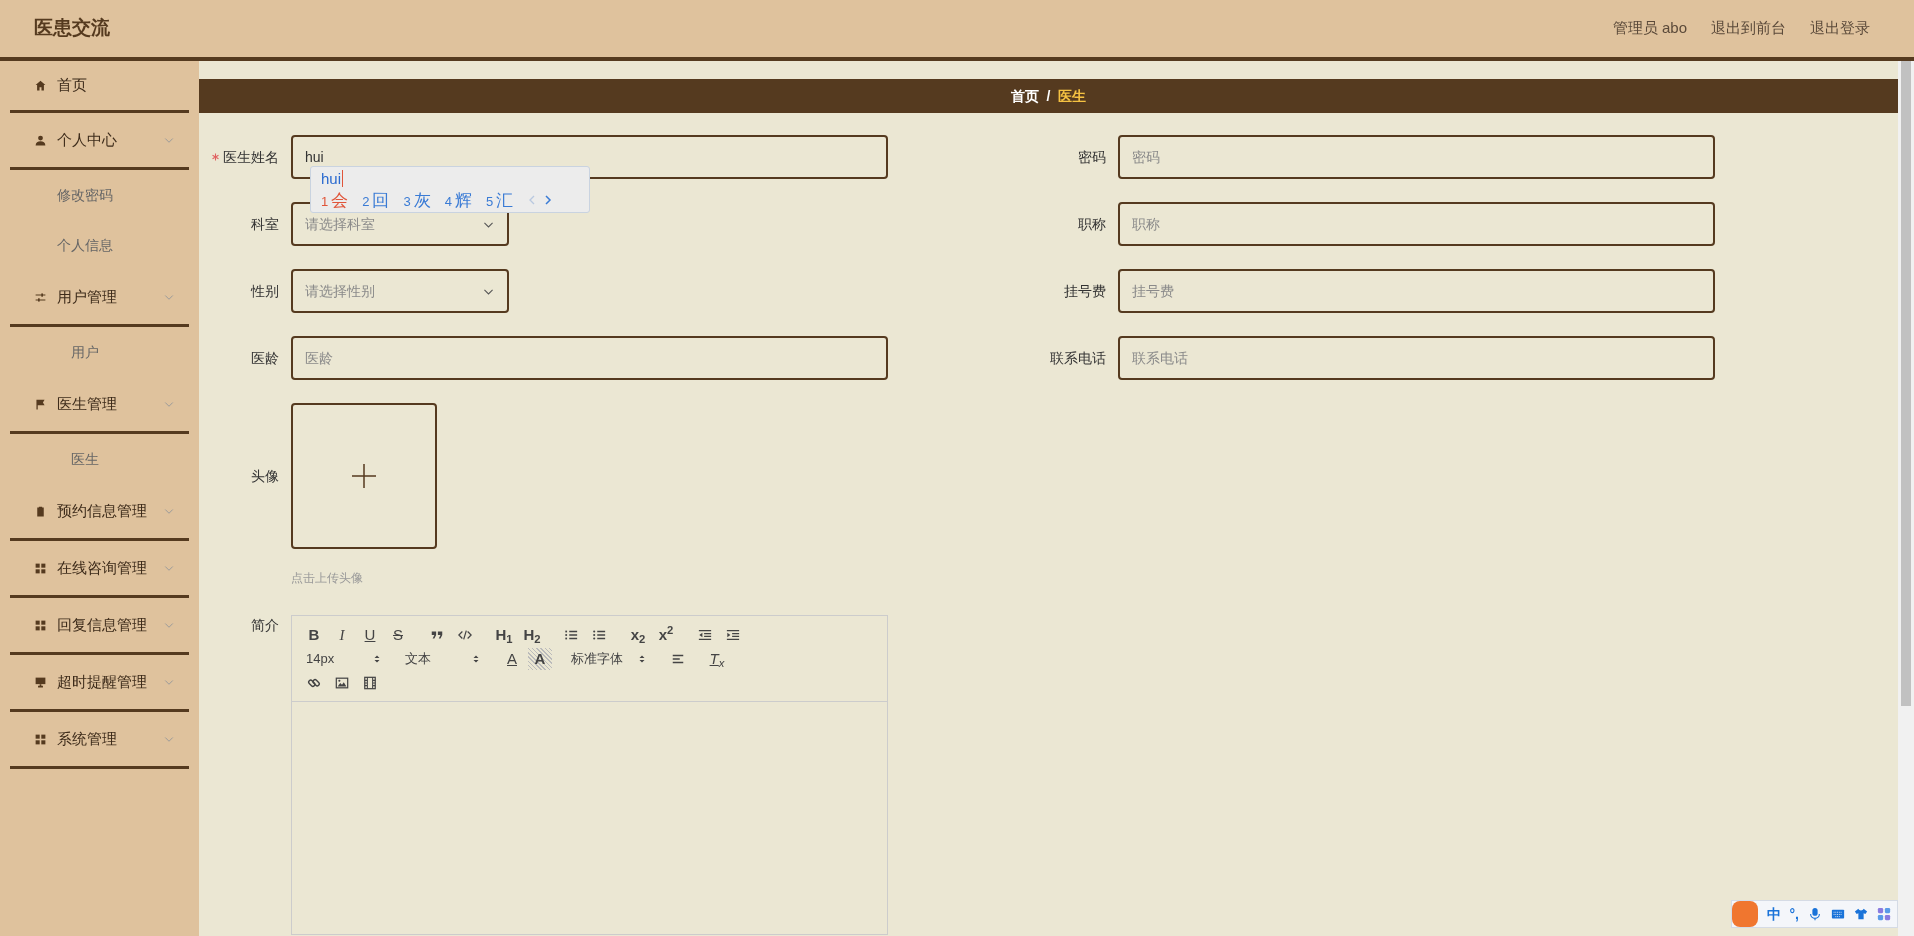  I want to click on field-label: 性别, so click(265, 291).